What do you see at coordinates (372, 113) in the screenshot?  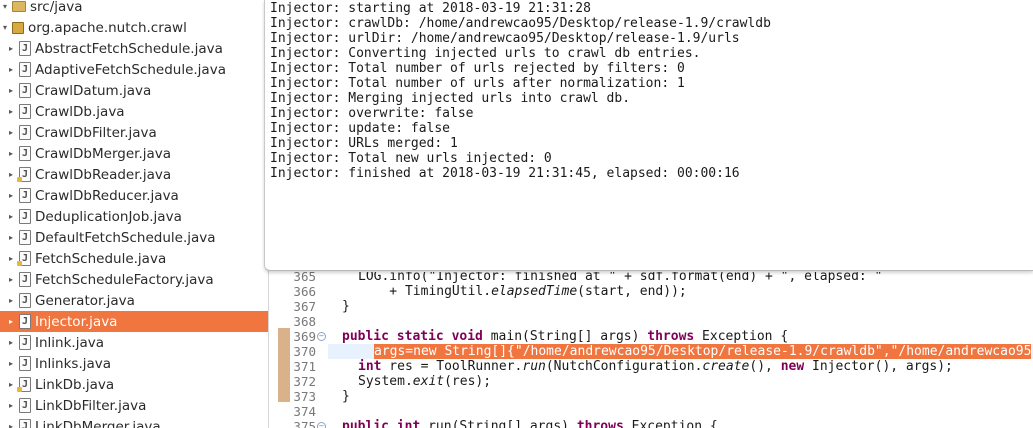 I see `console-line: Injector: overwrite: false` at bounding box center [372, 113].